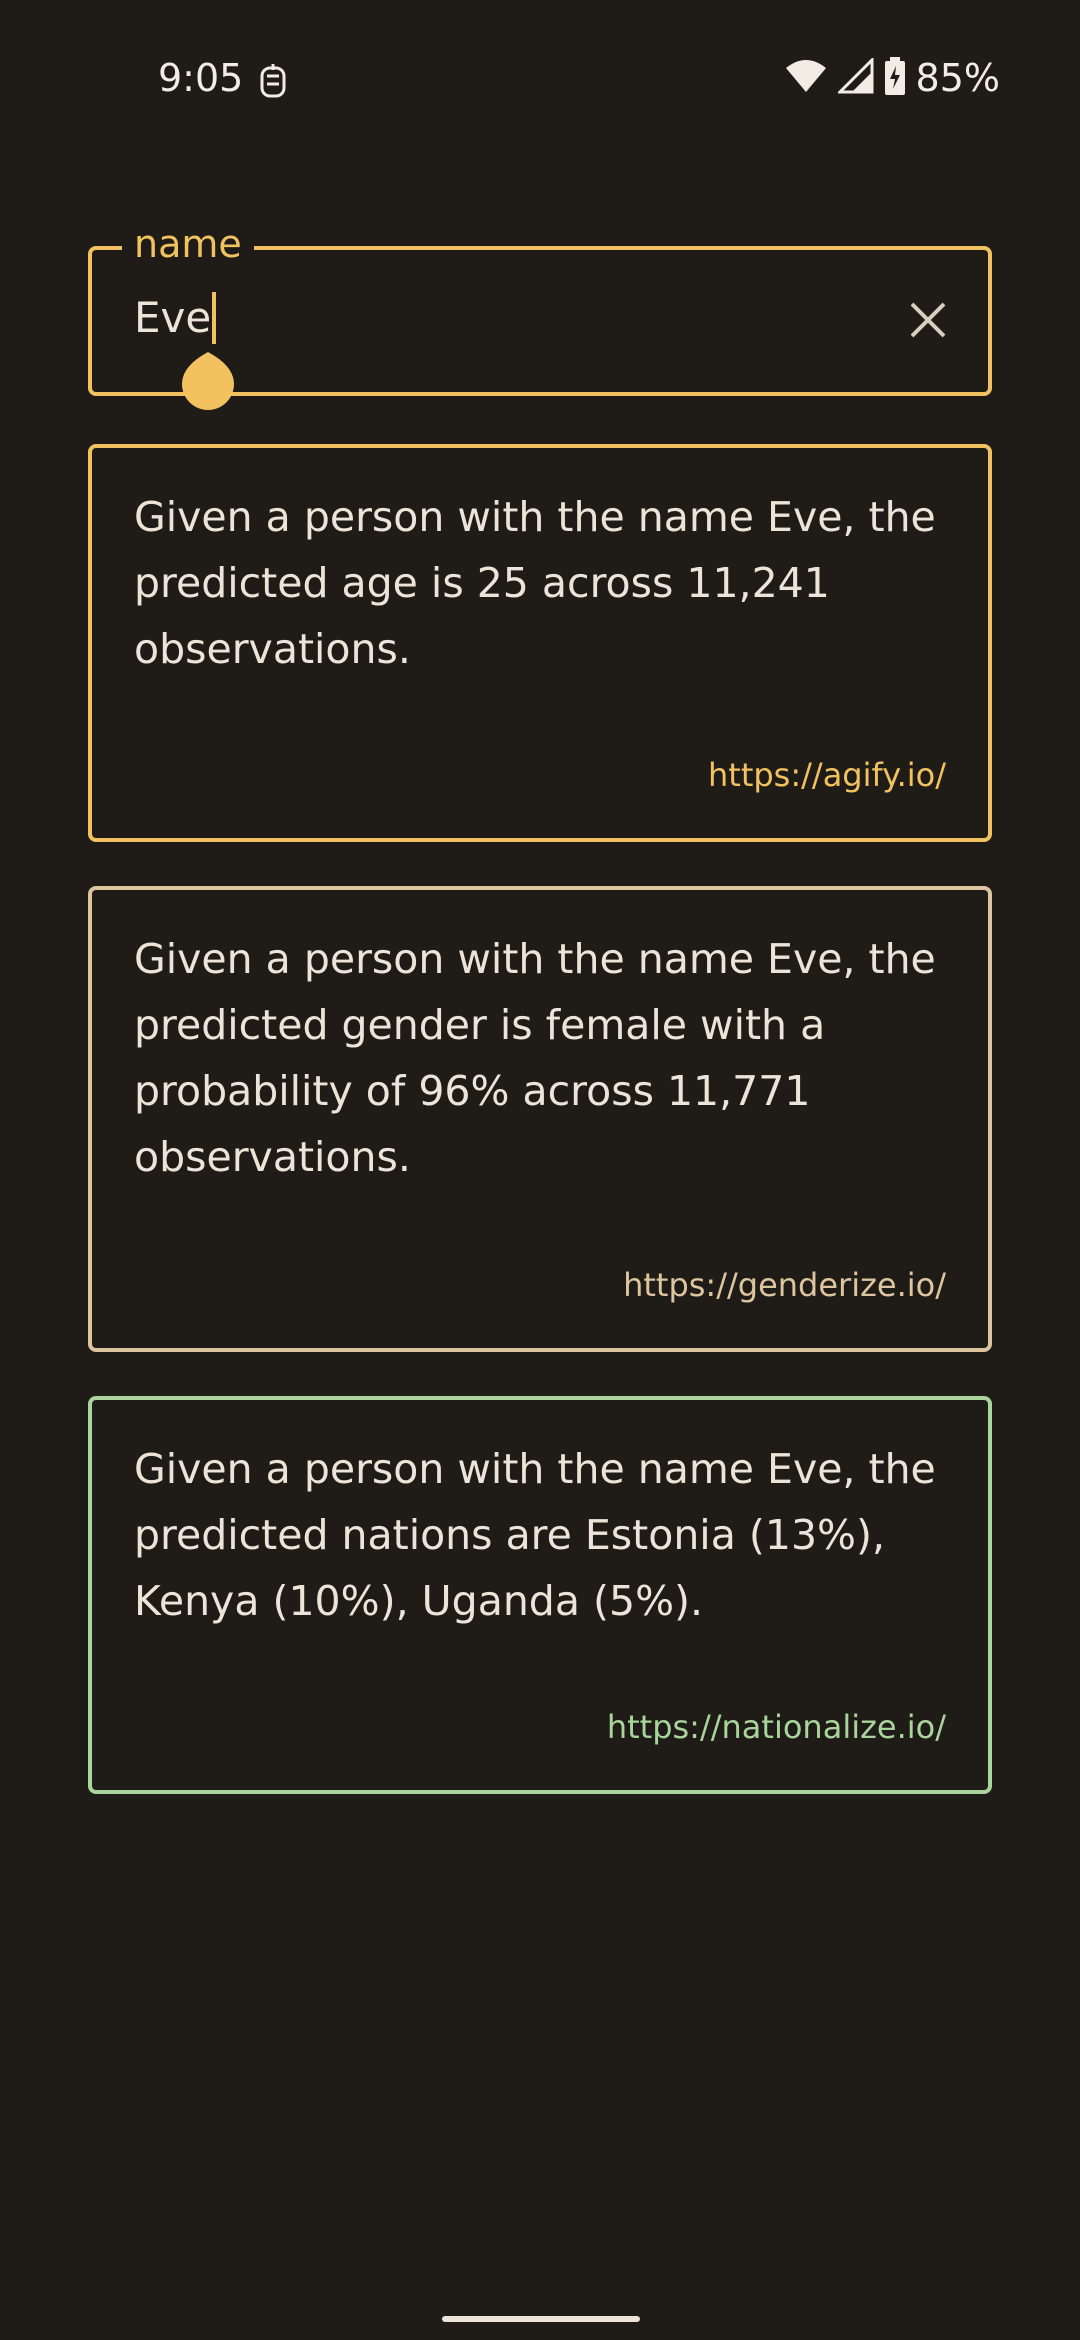 The height and width of the screenshot is (2340, 1080). I want to click on name-input: Eve, so click(175, 318).